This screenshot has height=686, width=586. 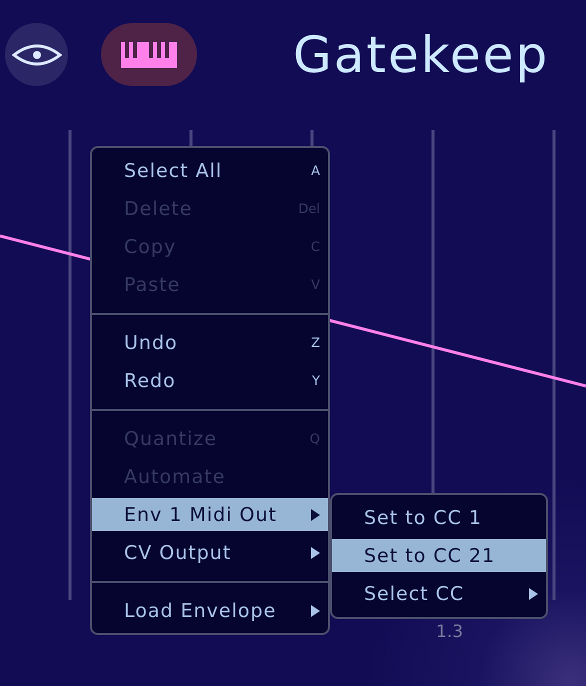 I want to click on menu-item: Undo Z, so click(x=210, y=343).